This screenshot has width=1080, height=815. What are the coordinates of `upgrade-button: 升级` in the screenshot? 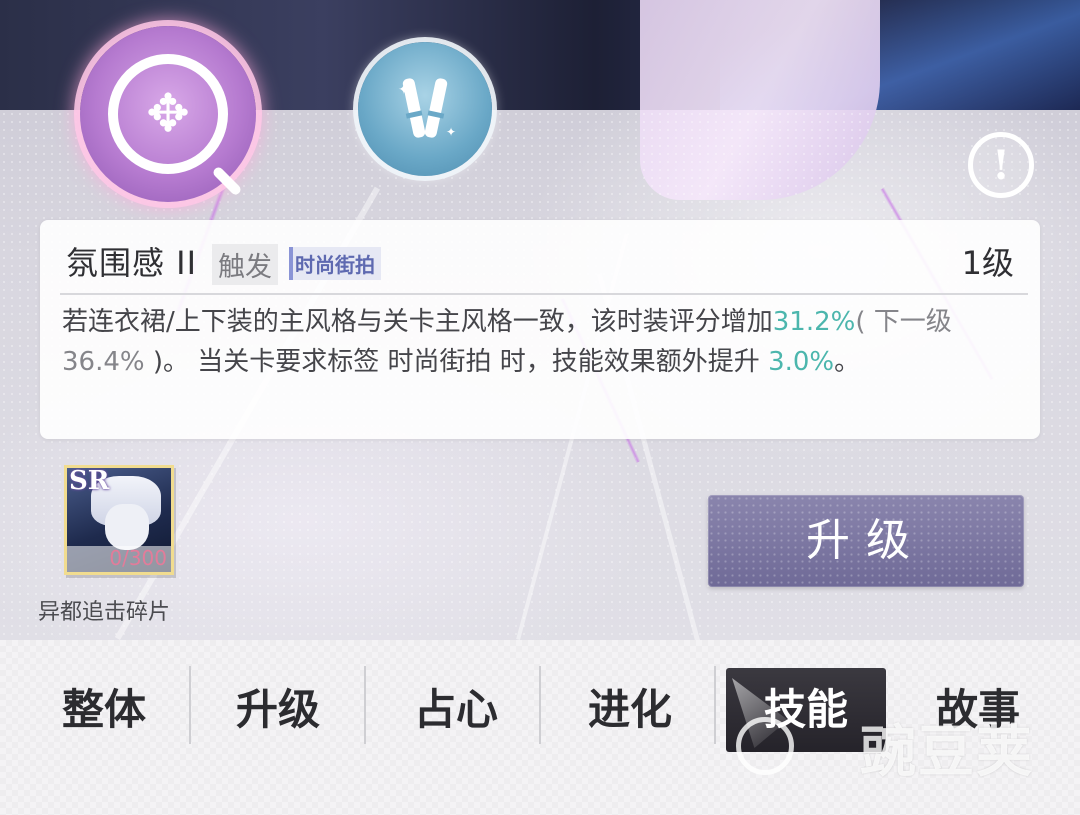 It's located at (866, 541).